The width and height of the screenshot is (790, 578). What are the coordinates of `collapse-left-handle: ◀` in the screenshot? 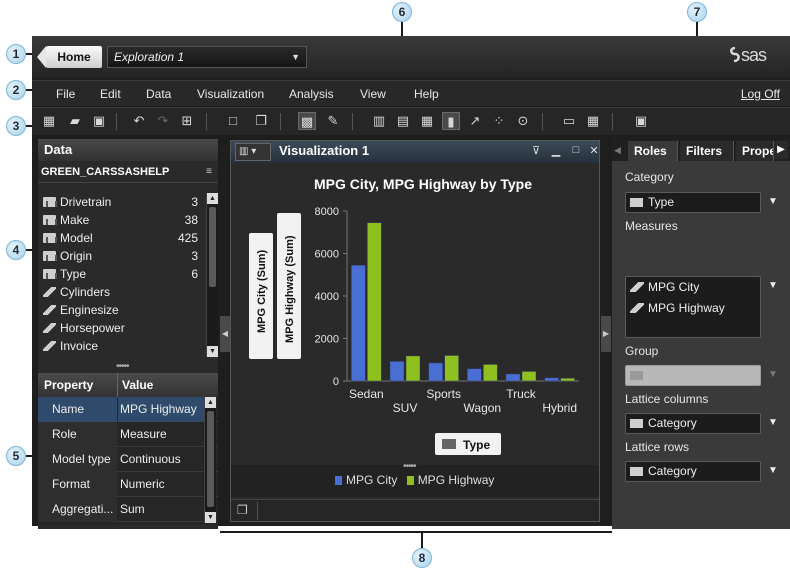 It's located at (225, 334).